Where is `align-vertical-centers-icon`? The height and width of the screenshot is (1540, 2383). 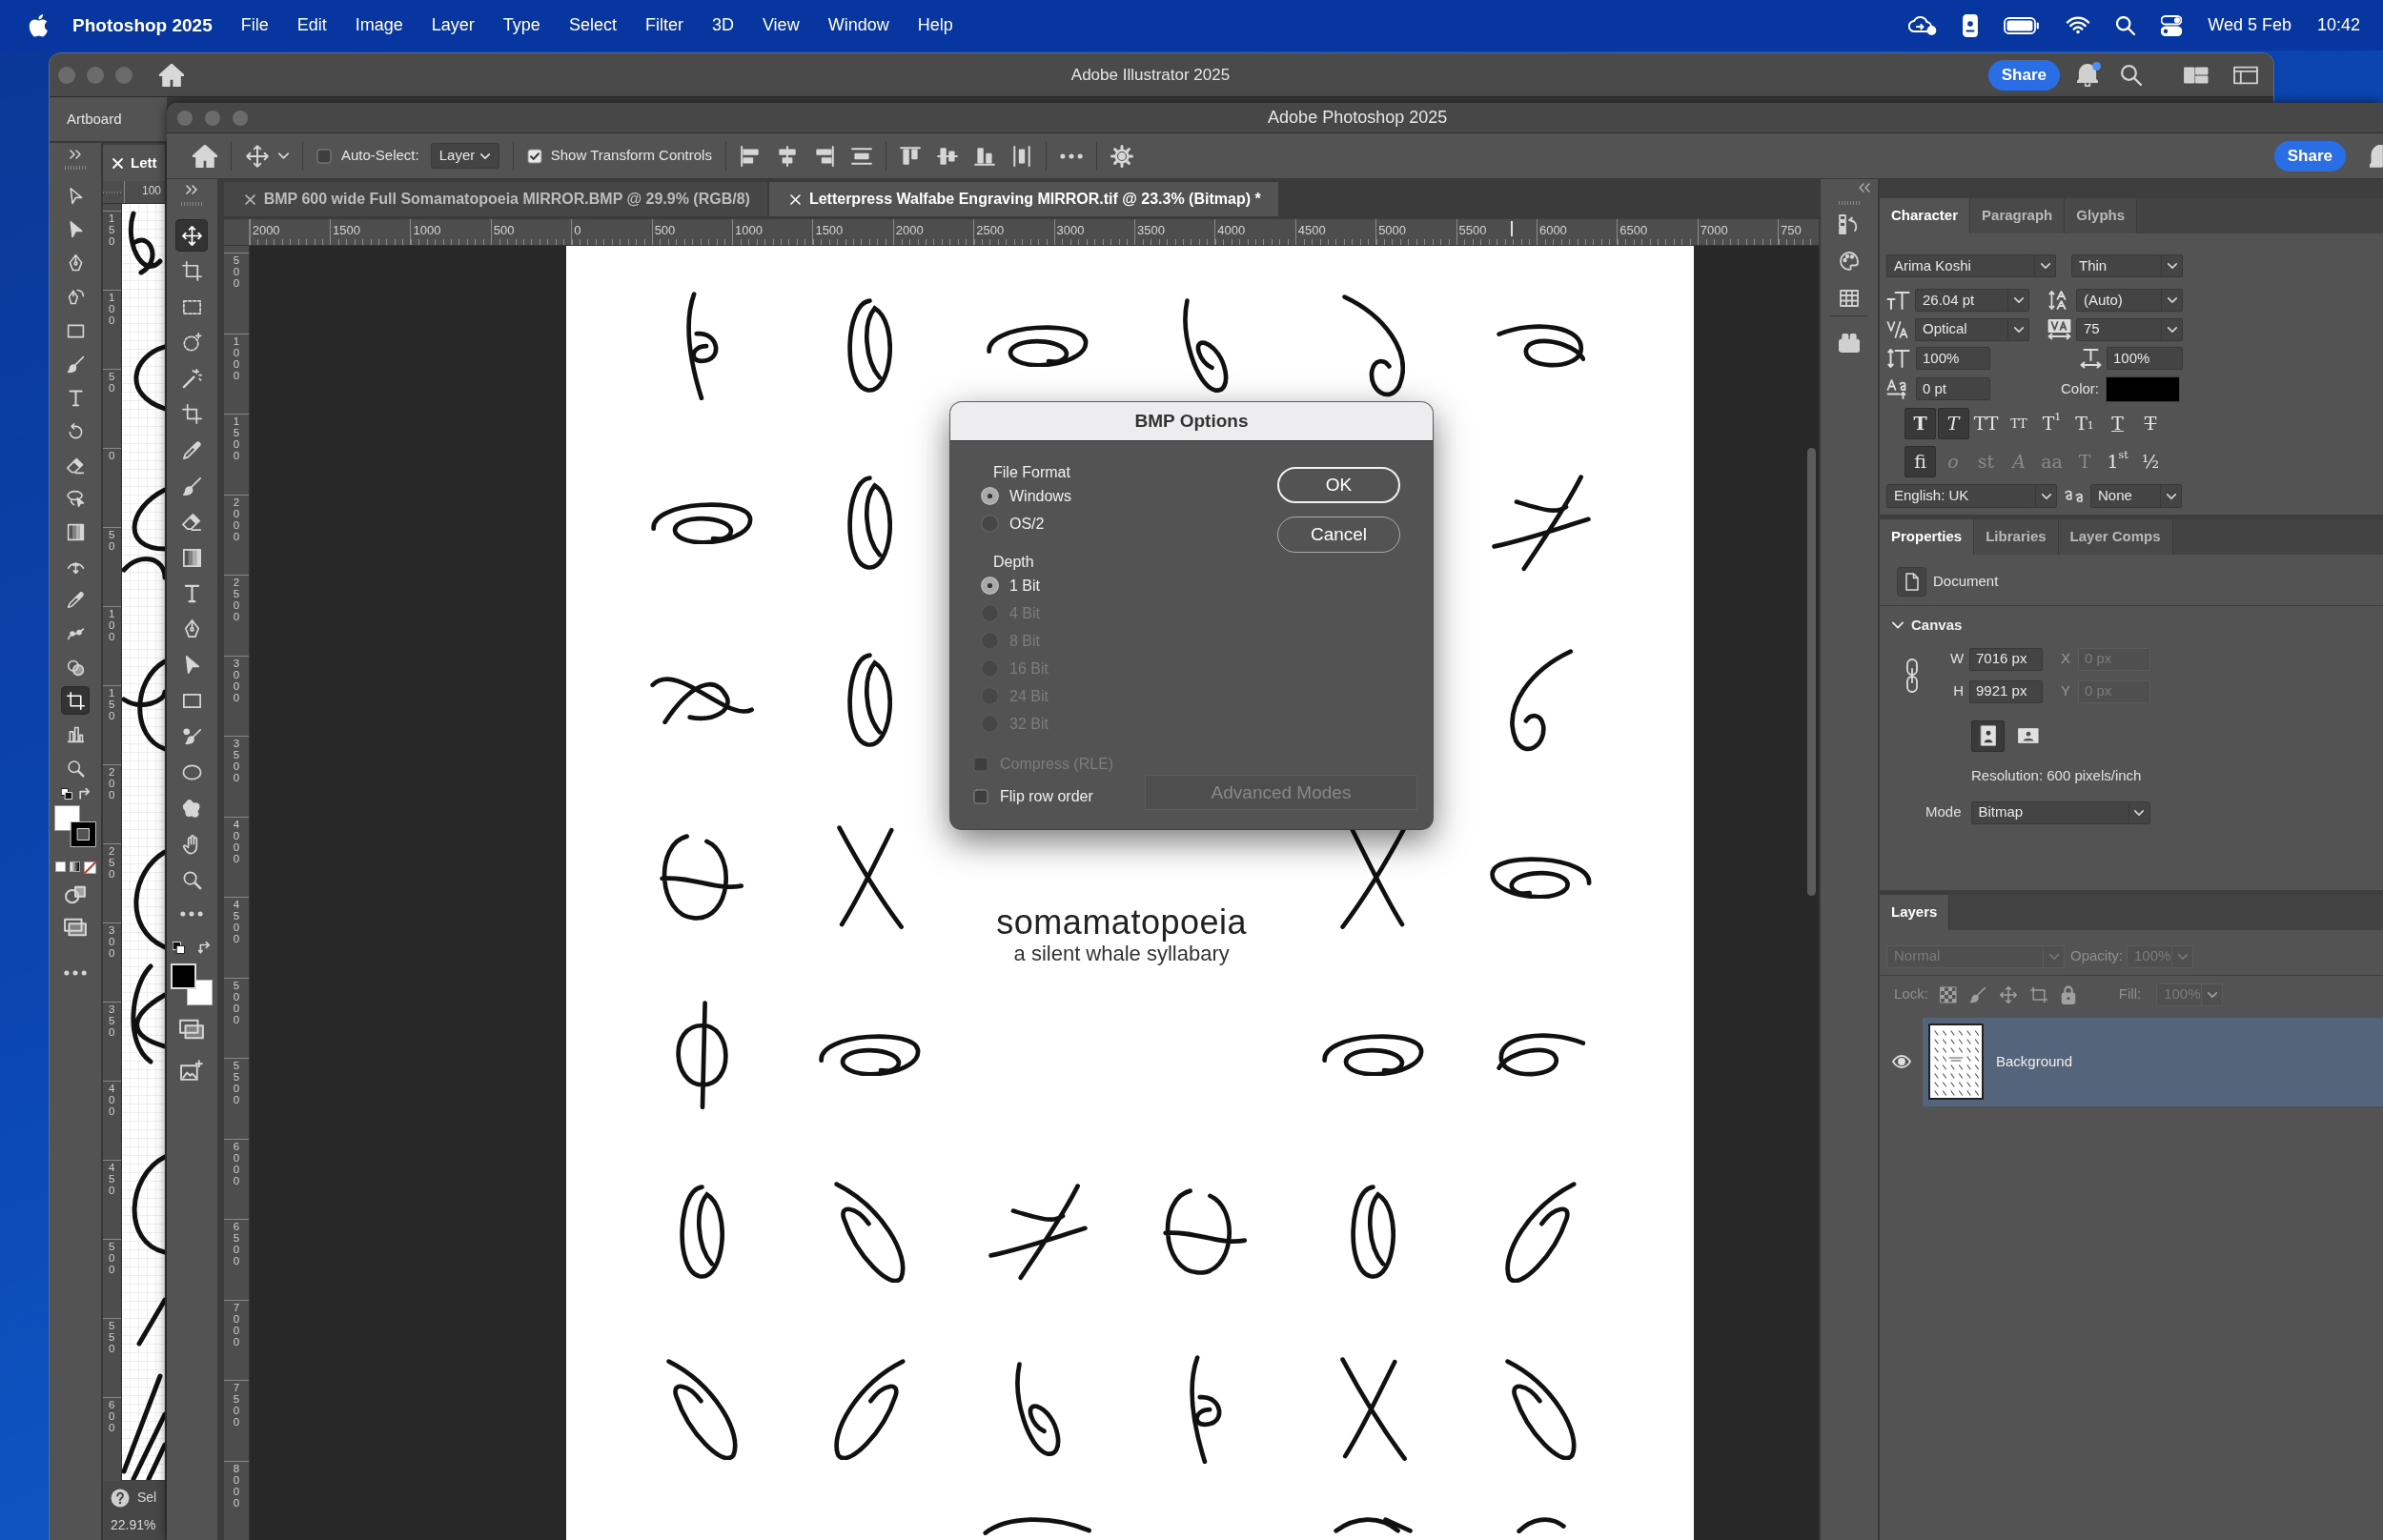
align-vertical-centers-icon is located at coordinates (947, 156).